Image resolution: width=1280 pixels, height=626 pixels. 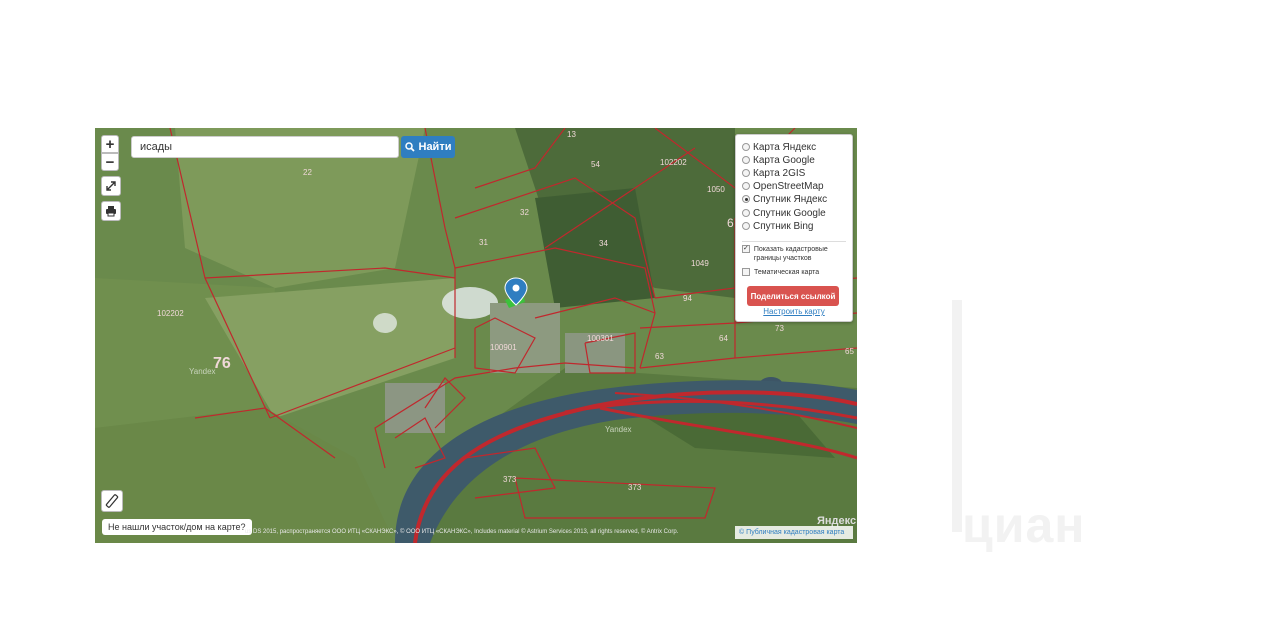 I want to click on show-cadastral-checkbox-row: ✓ Показать кадастровые границы участков, so click(x=792, y=254).